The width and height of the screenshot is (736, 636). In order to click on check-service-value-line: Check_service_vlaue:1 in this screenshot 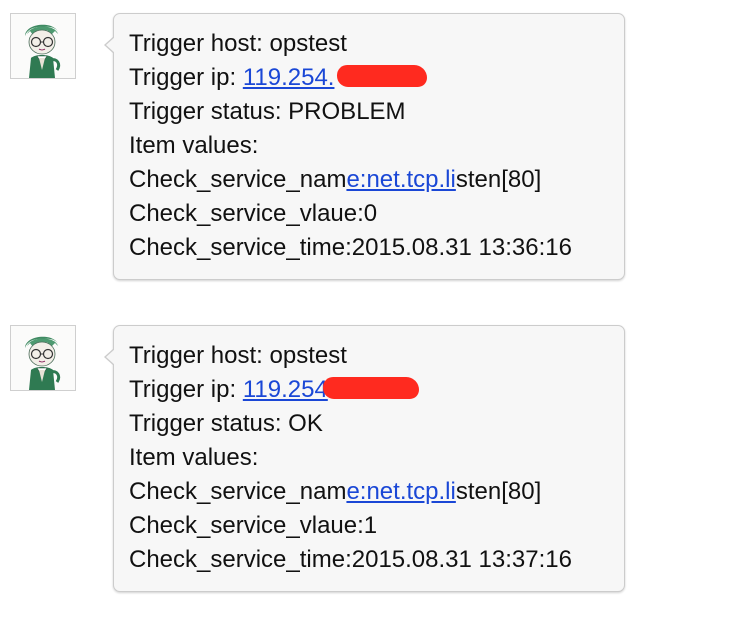, I will do `click(253, 525)`.